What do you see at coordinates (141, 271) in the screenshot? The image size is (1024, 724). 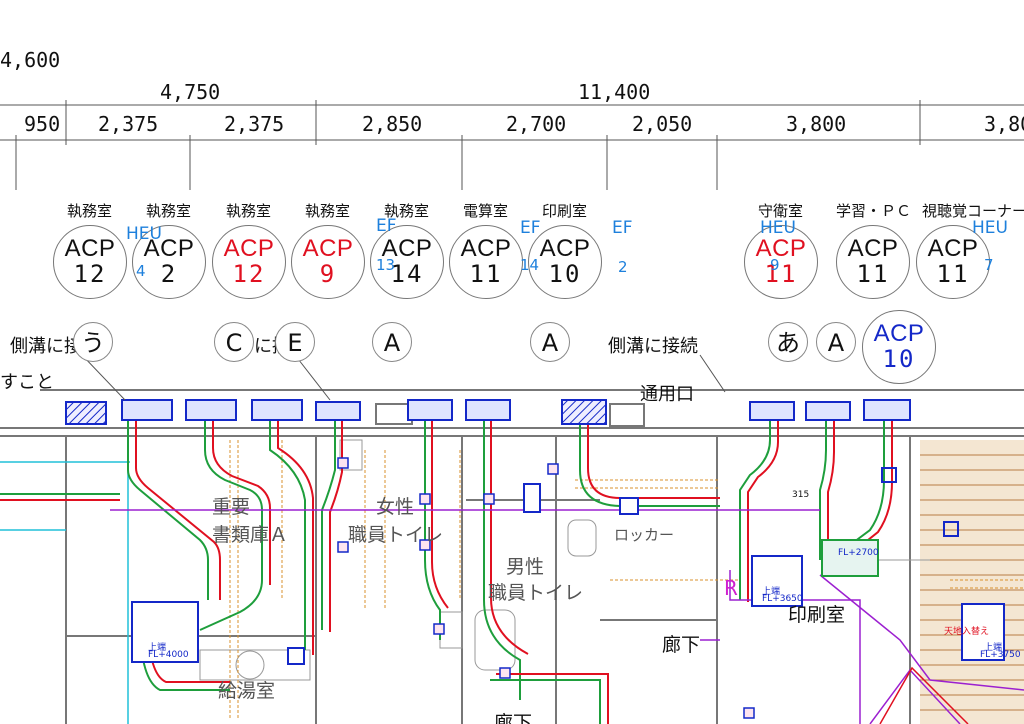 I see `fan-tag-number: 4` at bounding box center [141, 271].